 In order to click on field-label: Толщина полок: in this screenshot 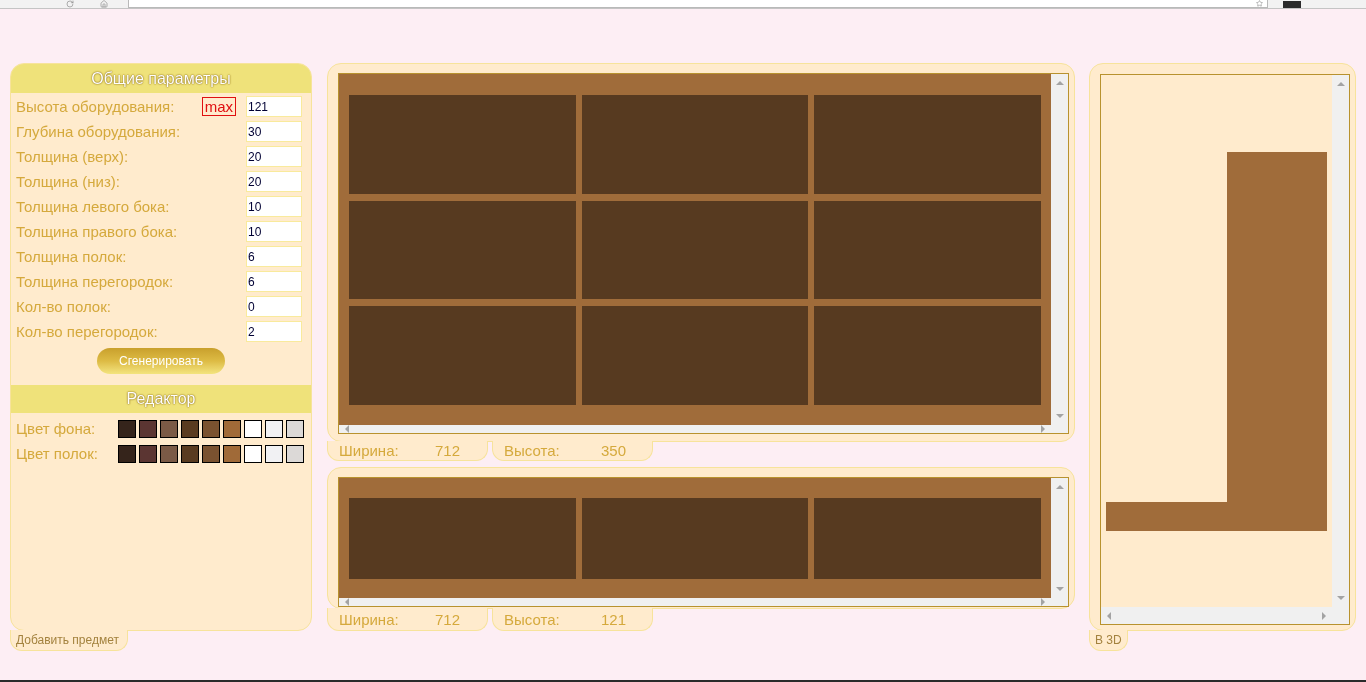, I will do `click(71, 256)`.